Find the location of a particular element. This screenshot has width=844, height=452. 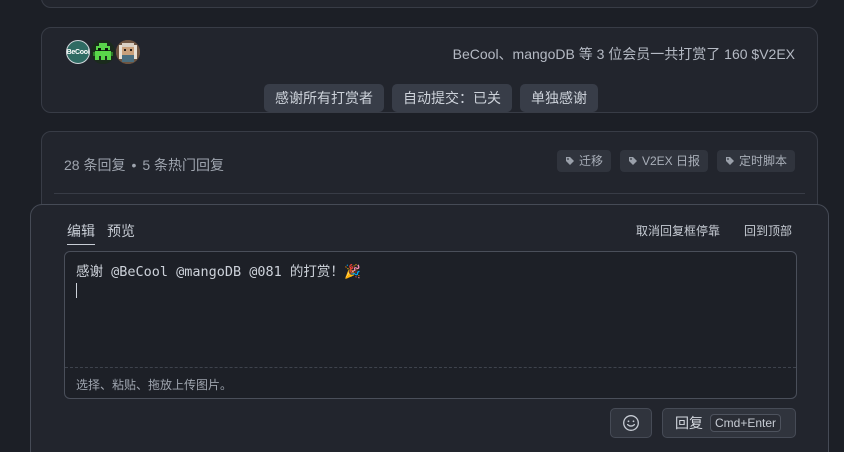

divider is located at coordinates (429, 193).